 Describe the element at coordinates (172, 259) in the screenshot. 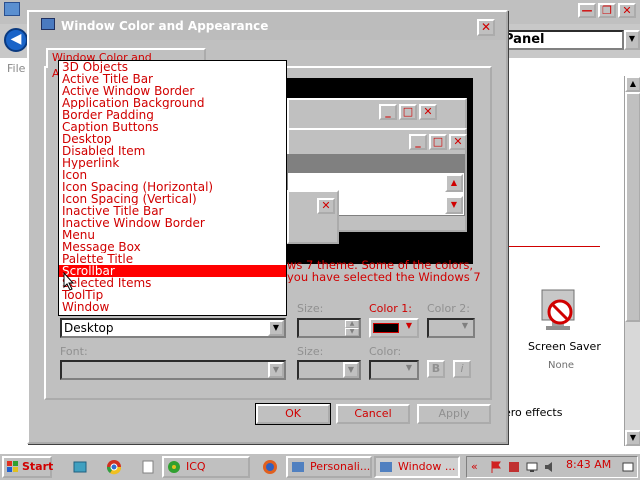

I see `list-item: Palette Title` at that location.